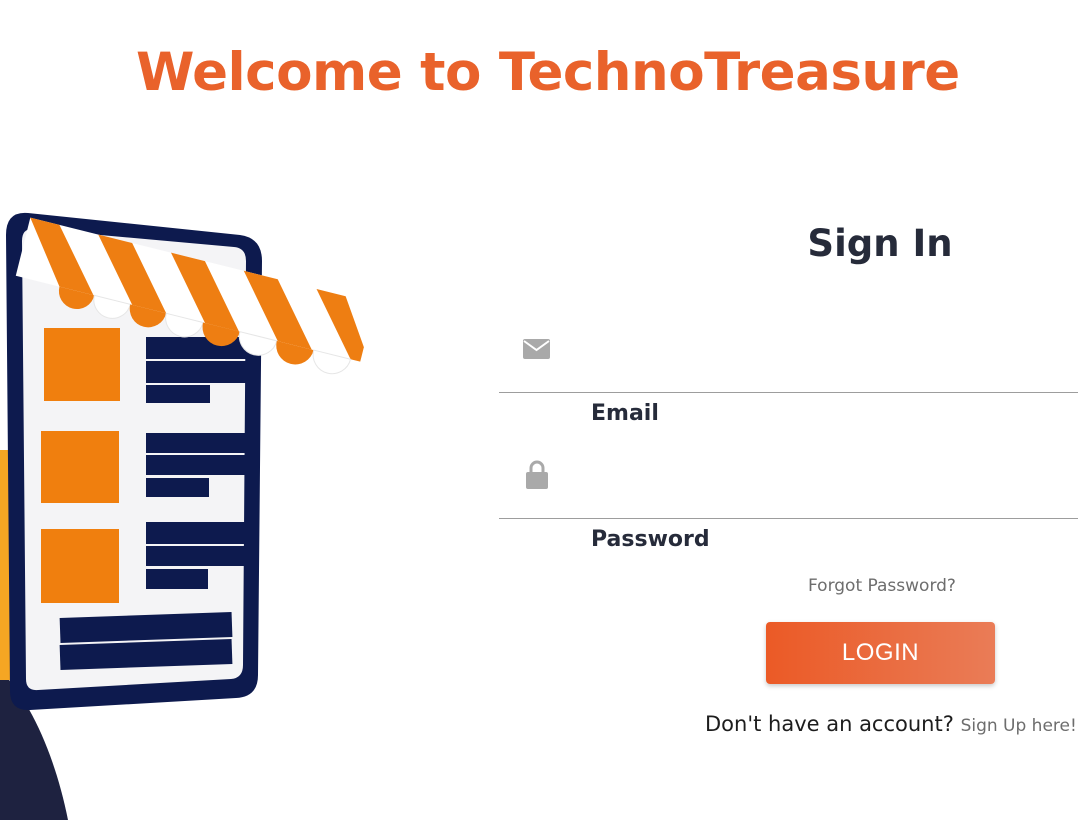 The width and height of the screenshot is (1078, 820). I want to click on signup-prompt-row: Don't have an account? Sign Up here!, so click(891, 725).